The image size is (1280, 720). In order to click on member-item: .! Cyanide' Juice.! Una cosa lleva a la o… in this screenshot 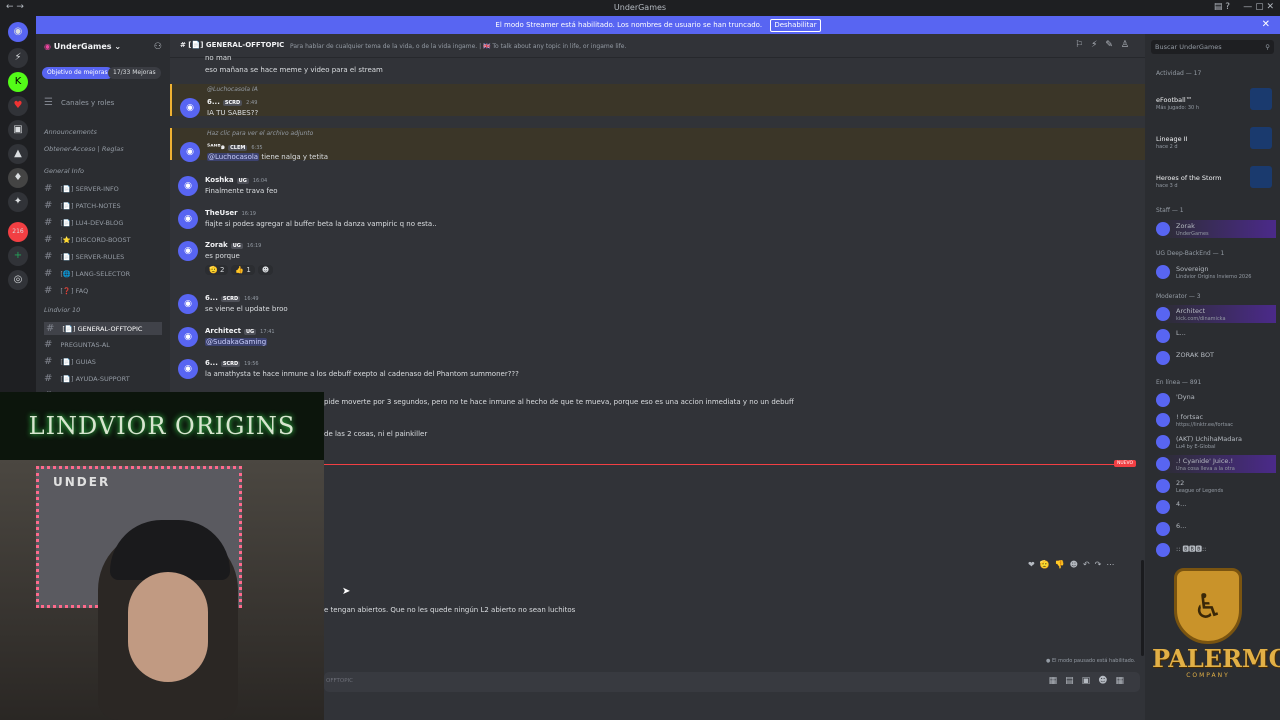, I will do `click(1216, 464)`.